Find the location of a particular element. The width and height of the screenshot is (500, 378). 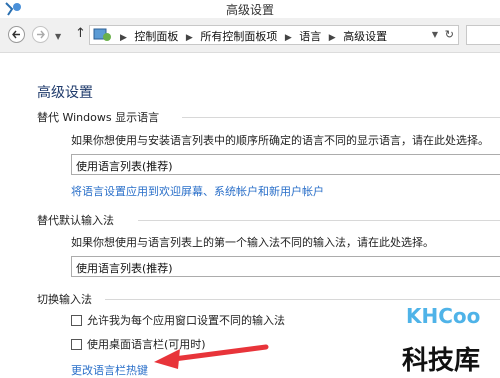

display-language-select: 使用语言列表(推荐) is located at coordinates (285, 164).